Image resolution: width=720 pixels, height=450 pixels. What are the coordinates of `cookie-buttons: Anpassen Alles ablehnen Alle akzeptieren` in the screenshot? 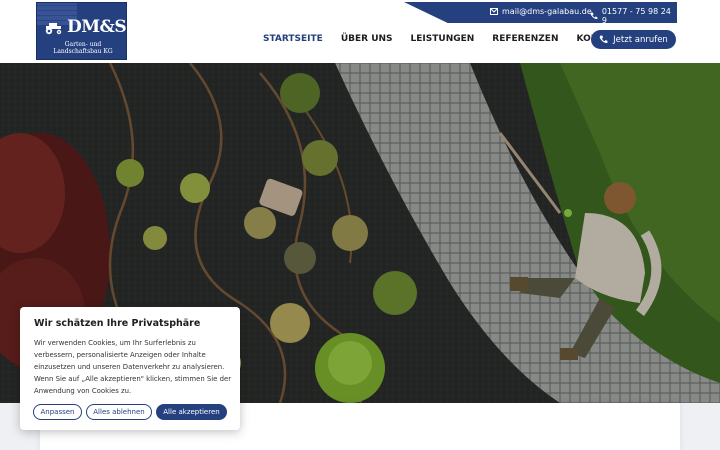 It's located at (130, 412).